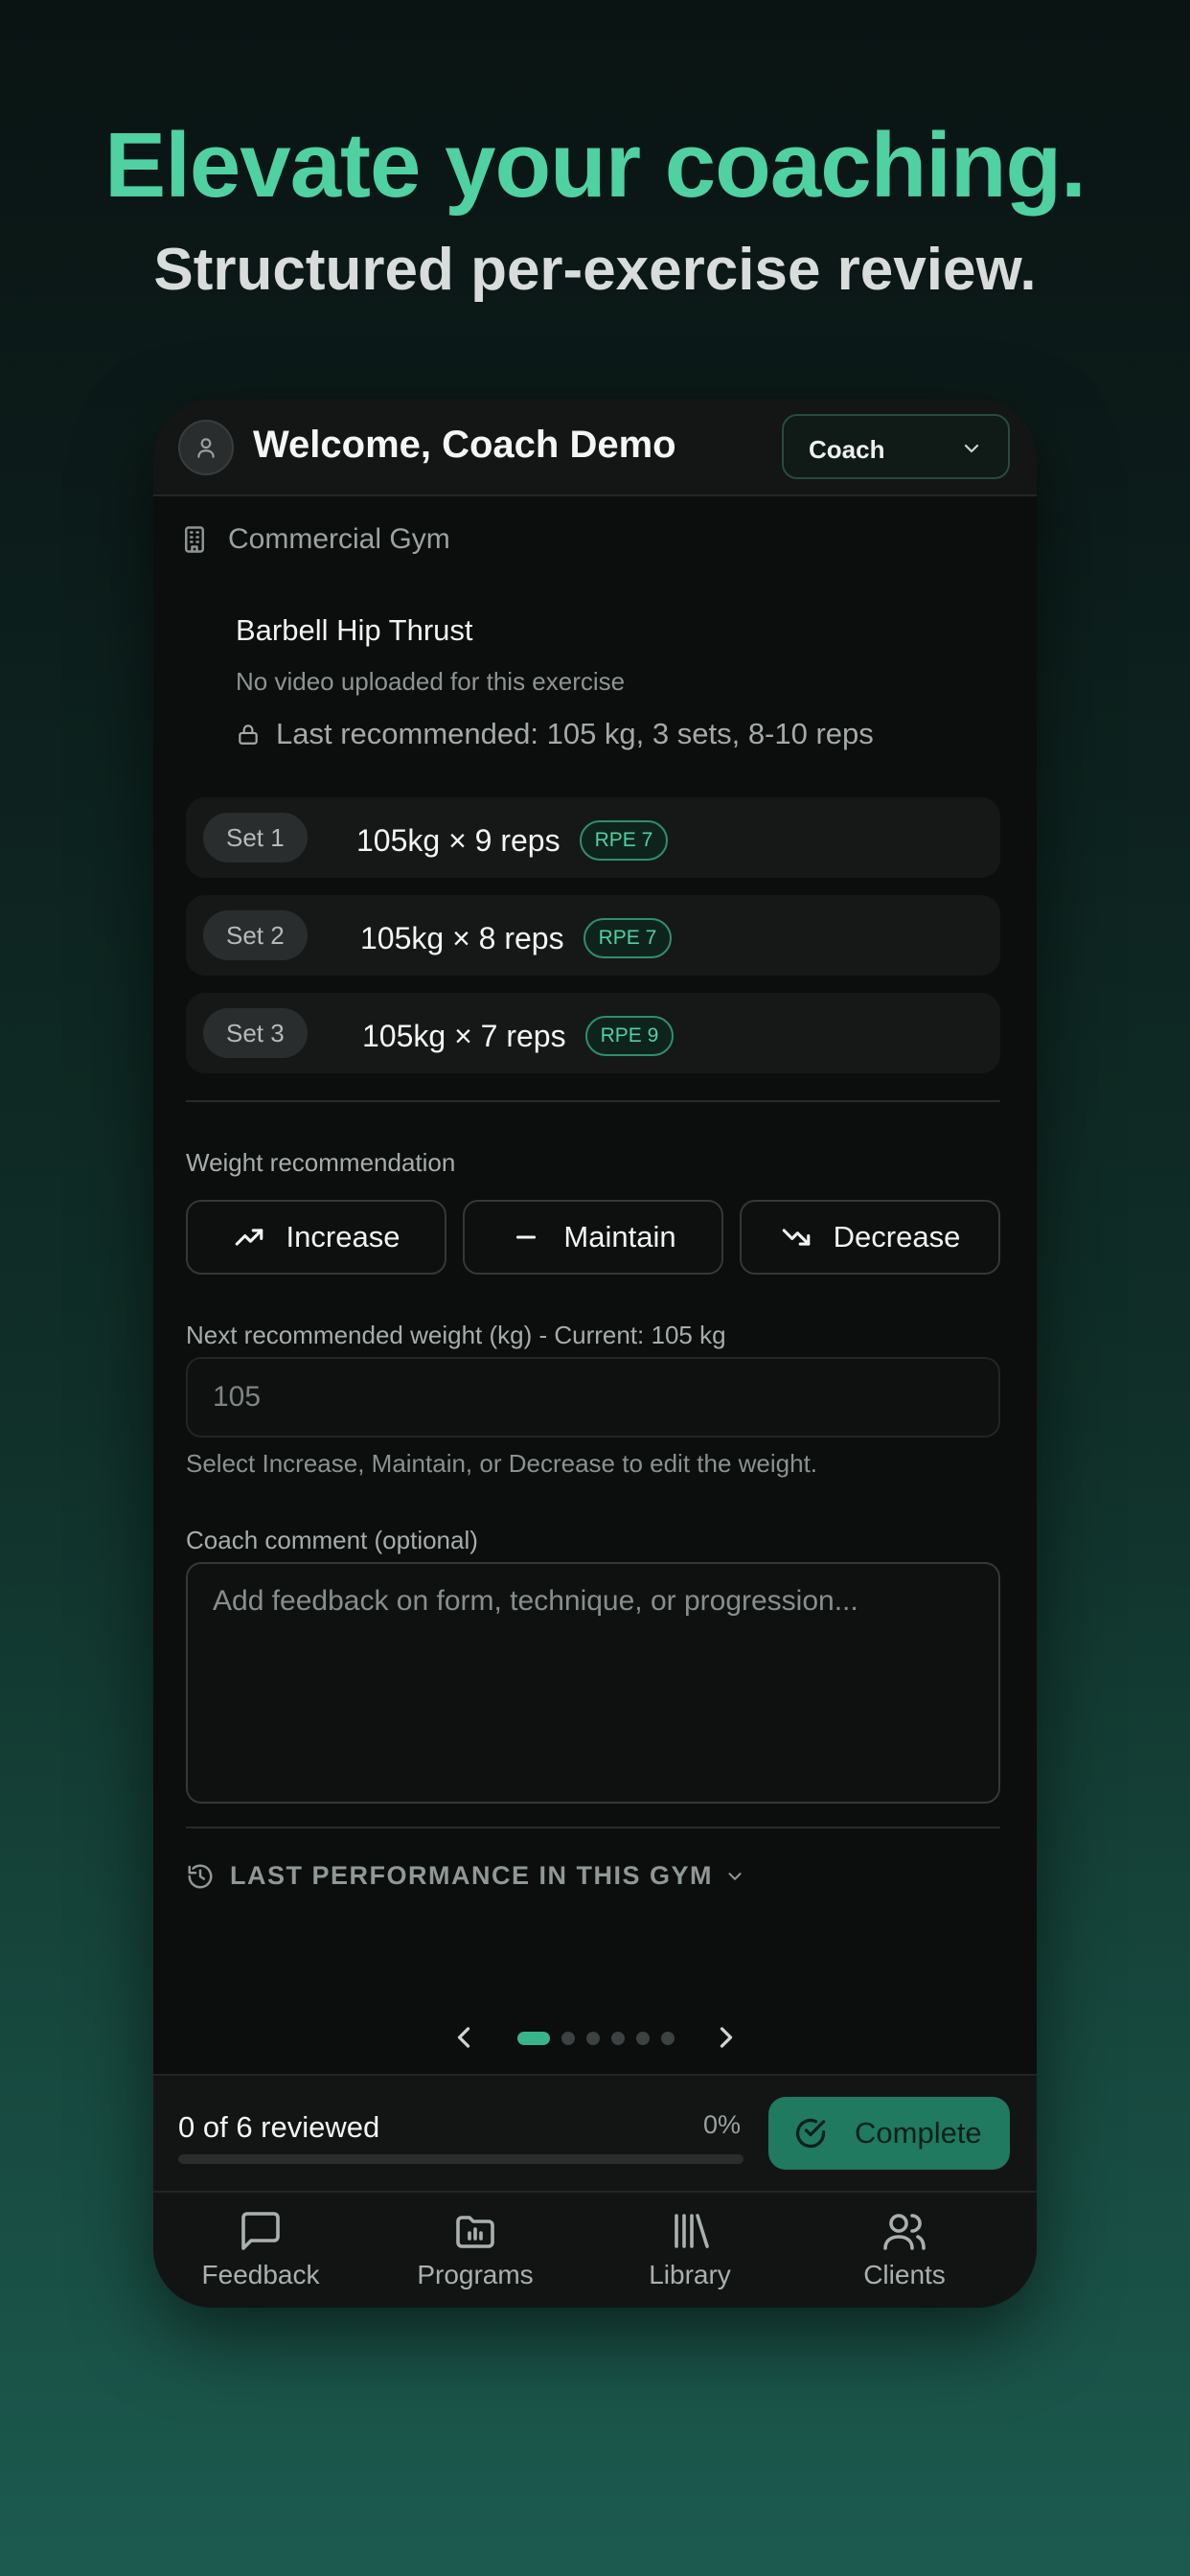 This screenshot has height=2576, width=1190. Describe the element at coordinates (464, 1035) in the screenshot. I see `set-detail: 105kg × 7 reps` at that location.